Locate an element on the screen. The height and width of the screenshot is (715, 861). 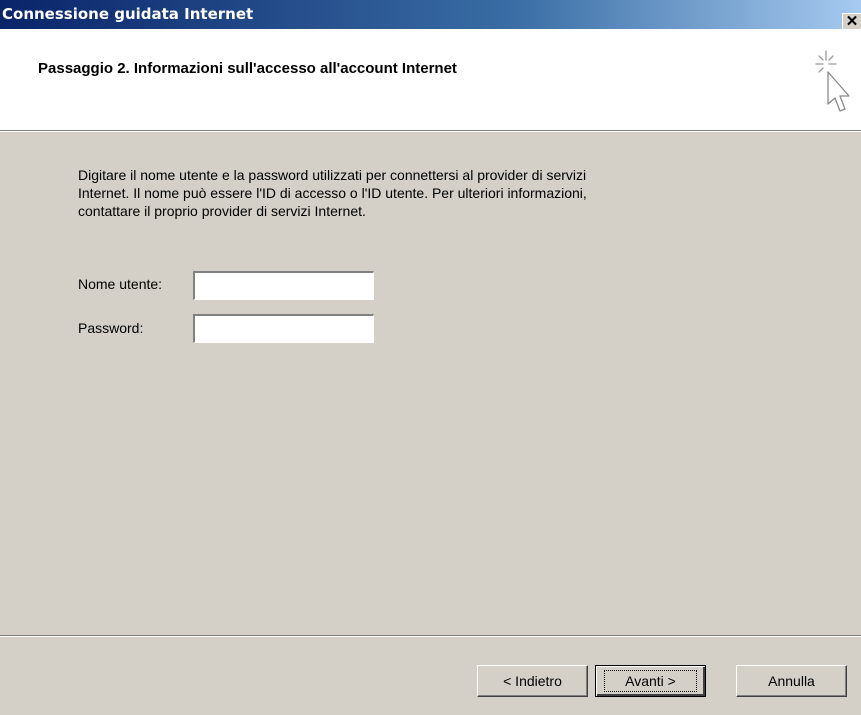
close-icon: ✕ is located at coordinates (852, 21).